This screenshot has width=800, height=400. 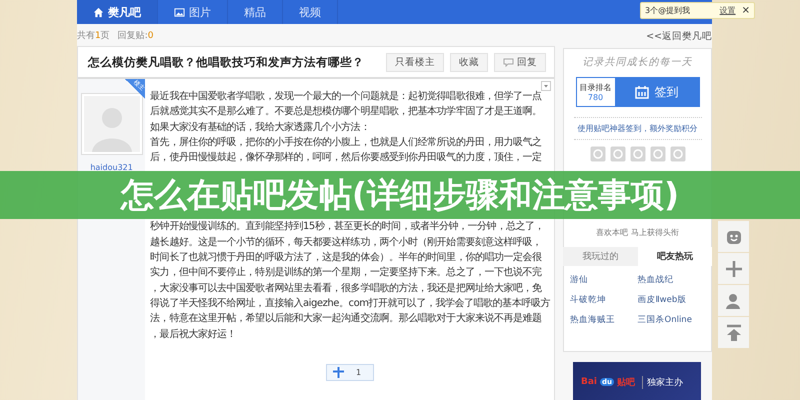 I want to click on calendar-icon, so click(x=641, y=92).